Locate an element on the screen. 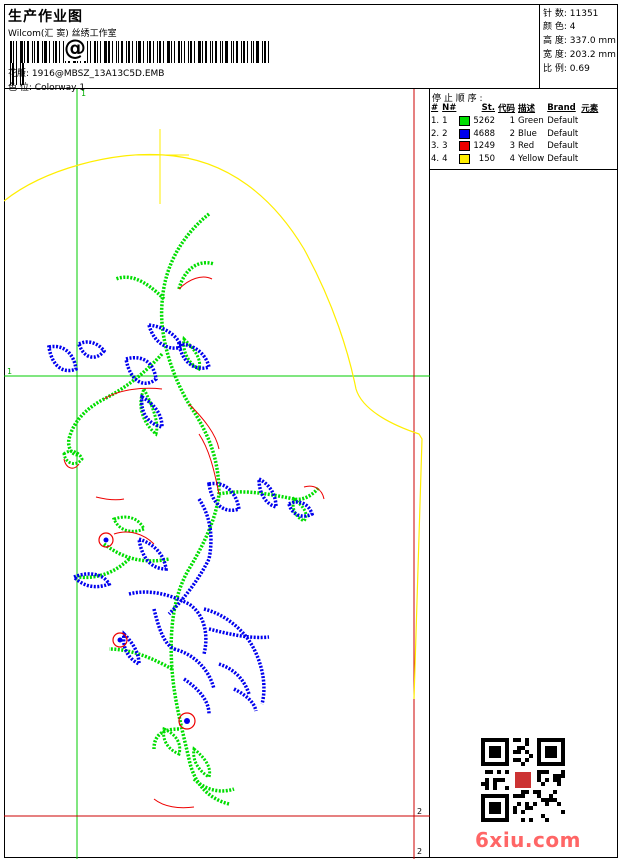 The width and height of the screenshot is (620, 860). guide-label-v2: 2 is located at coordinates (420, 851).